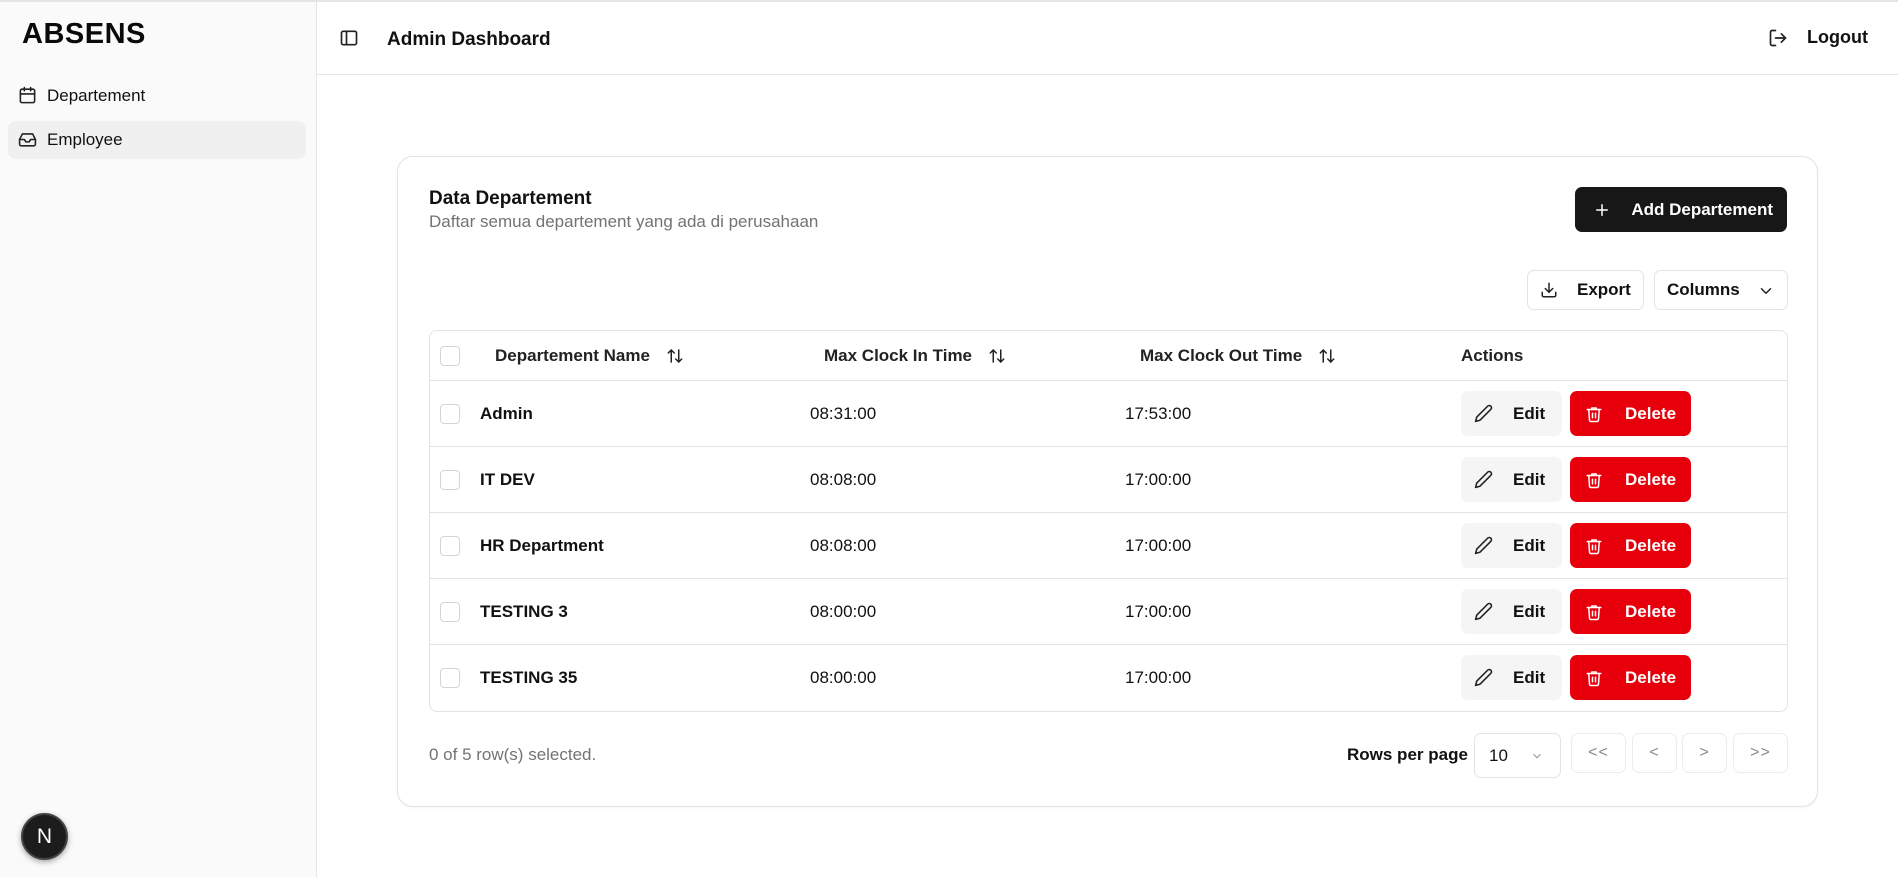 The width and height of the screenshot is (1898, 877). Describe the element at coordinates (1407, 754) in the screenshot. I see `rows-per-page-label: Rows per page` at that location.